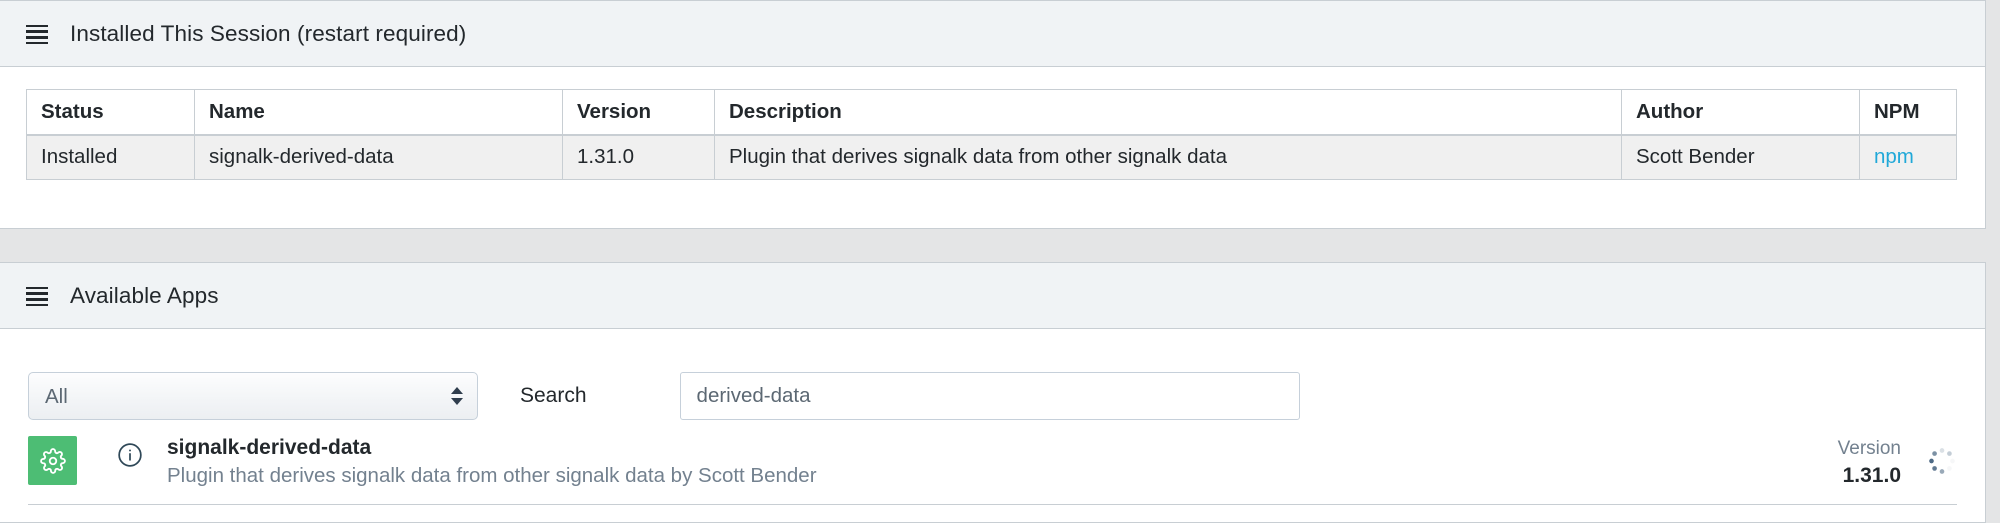 Image resolution: width=2000 pixels, height=523 pixels. What do you see at coordinates (130, 455) in the screenshot?
I see `info-circle-icon` at bounding box center [130, 455].